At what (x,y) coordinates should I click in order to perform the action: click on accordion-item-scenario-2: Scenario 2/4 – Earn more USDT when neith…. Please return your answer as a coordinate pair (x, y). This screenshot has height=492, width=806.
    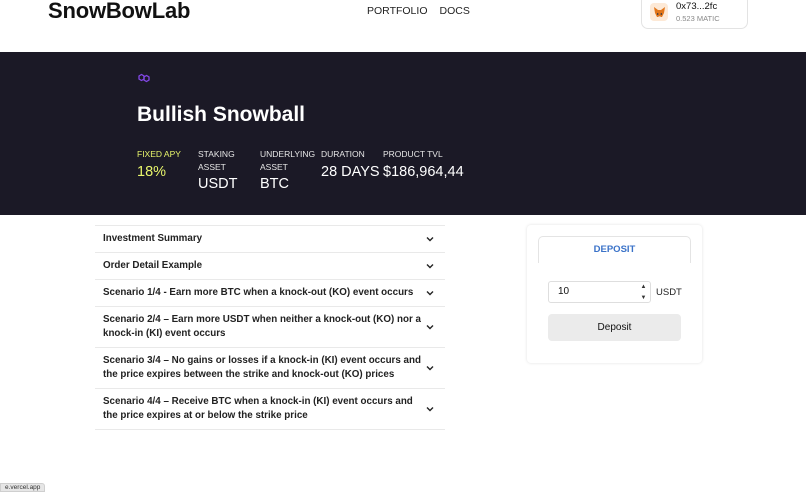
    Looking at the image, I should click on (270, 326).